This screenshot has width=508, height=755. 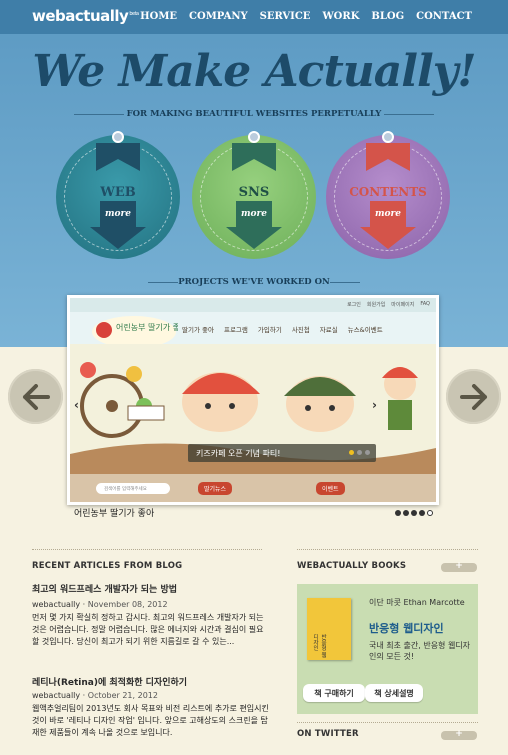 I want to click on web-badge: WEB more, so click(x=118, y=195).